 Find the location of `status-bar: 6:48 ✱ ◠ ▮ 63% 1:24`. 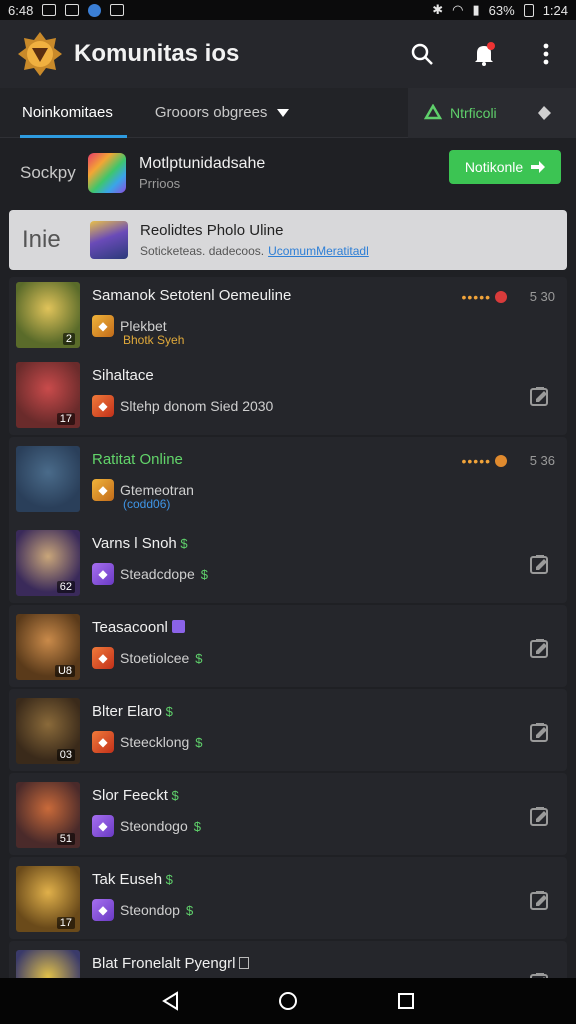

status-bar: 6:48 ✱ ◠ ▮ 63% 1:24 is located at coordinates (288, 10).